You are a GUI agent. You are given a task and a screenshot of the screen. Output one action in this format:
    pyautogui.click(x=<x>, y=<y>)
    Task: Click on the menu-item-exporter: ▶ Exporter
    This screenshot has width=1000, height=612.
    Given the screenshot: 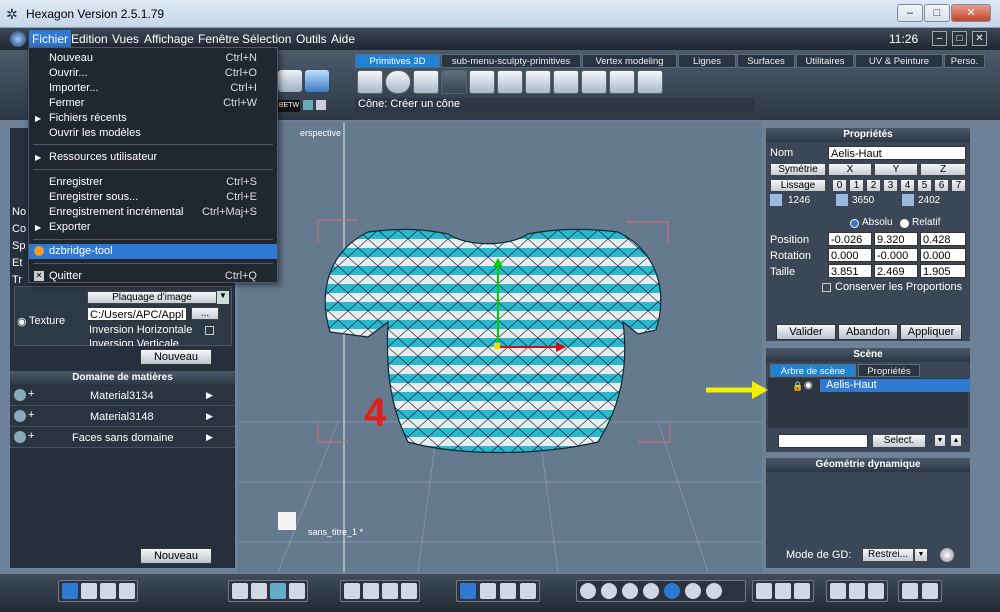 What is the action you would take?
    pyautogui.click(x=153, y=227)
    